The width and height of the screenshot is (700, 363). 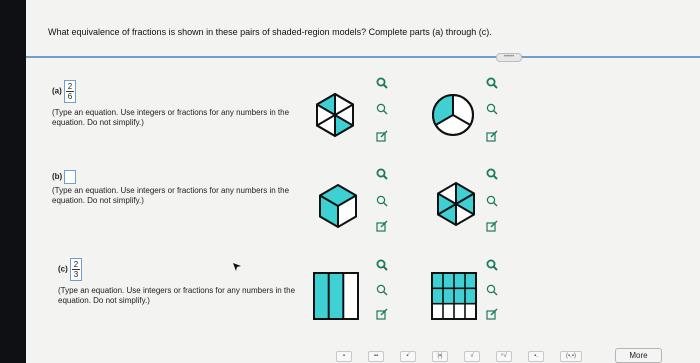 What do you see at coordinates (70, 177) in the screenshot?
I see `part-b-answer-input` at bounding box center [70, 177].